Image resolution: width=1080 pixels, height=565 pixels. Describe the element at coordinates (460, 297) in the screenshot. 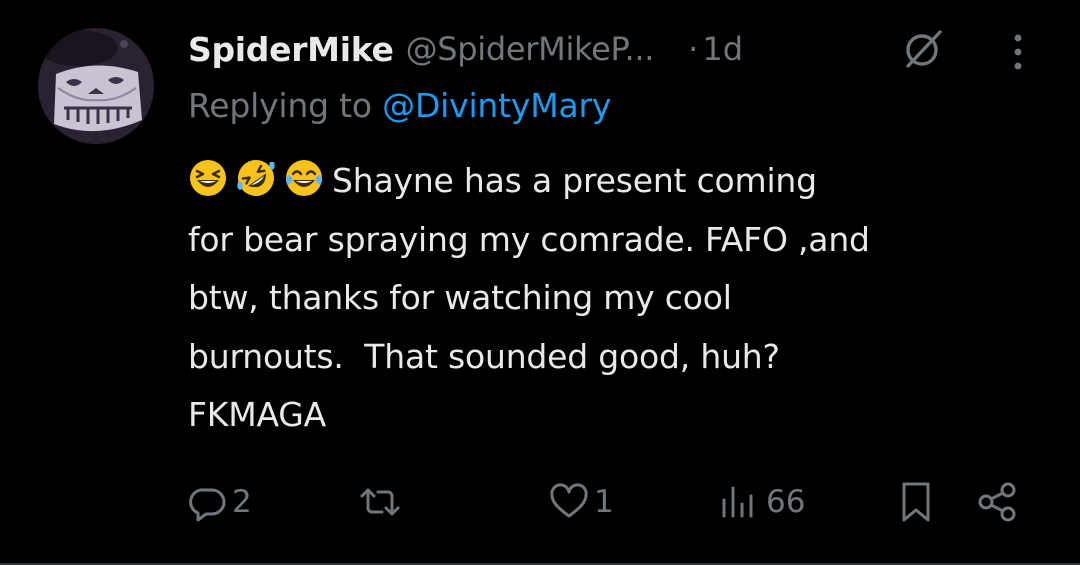

I see `tweet-text-line-3: btw, thanks for watching my cool` at that location.